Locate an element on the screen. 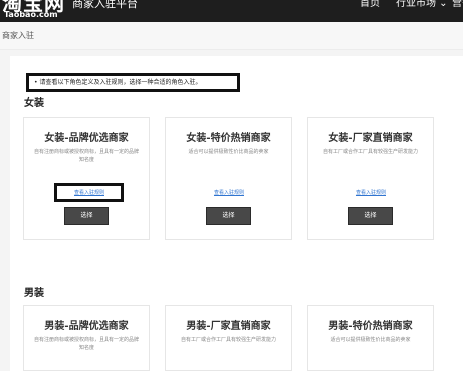  card-title: 女装-特价热销商家 is located at coordinates (228, 138).